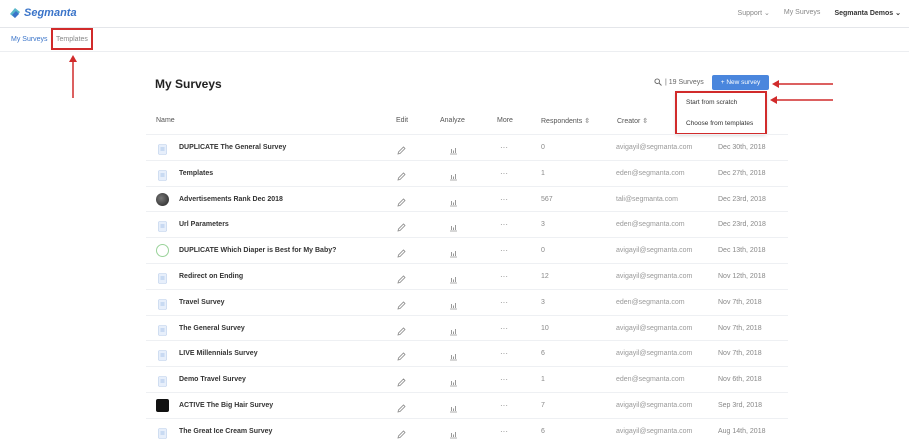 The image size is (909, 444). What do you see at coordinates (545, 328) in the screenshot?
I see `respondents-count: 10` at bounding box center [545, 328].